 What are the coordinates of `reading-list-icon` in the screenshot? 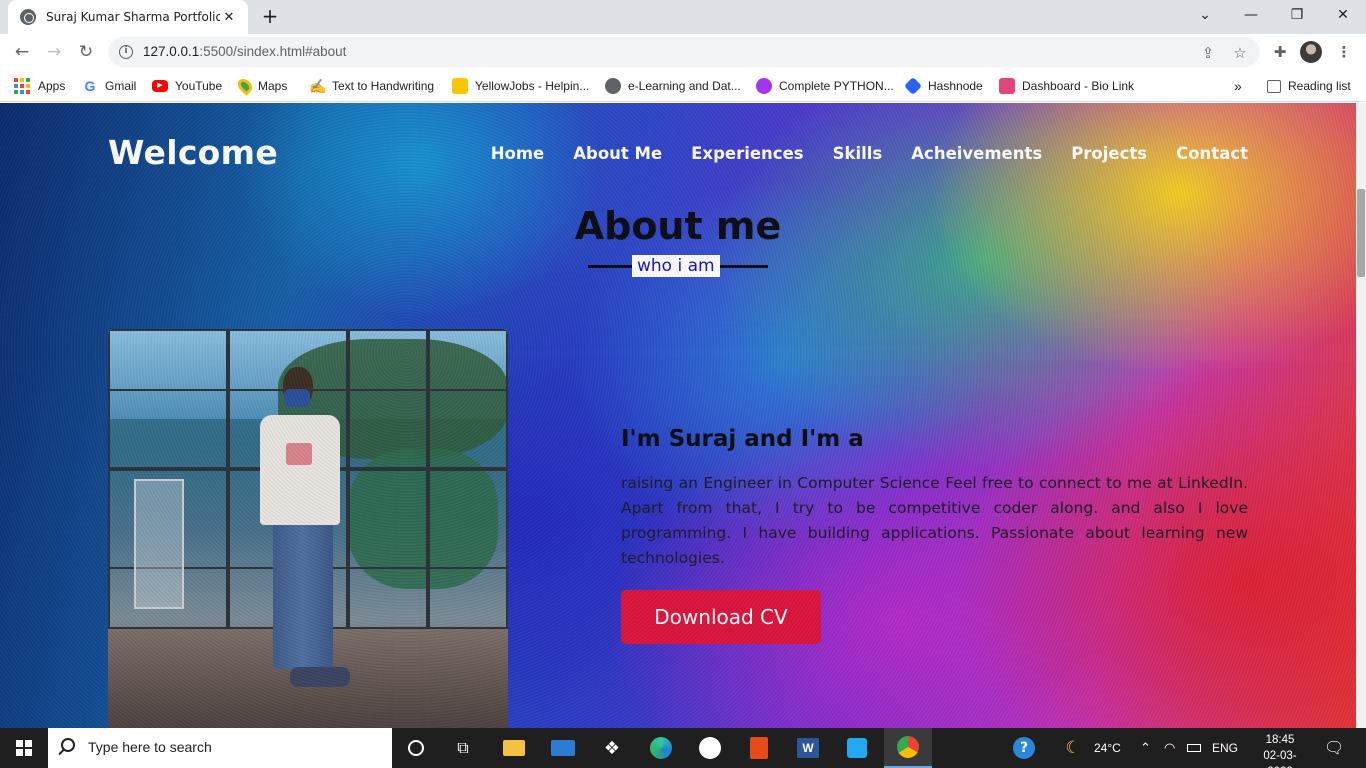 It's located at (1274, 86).